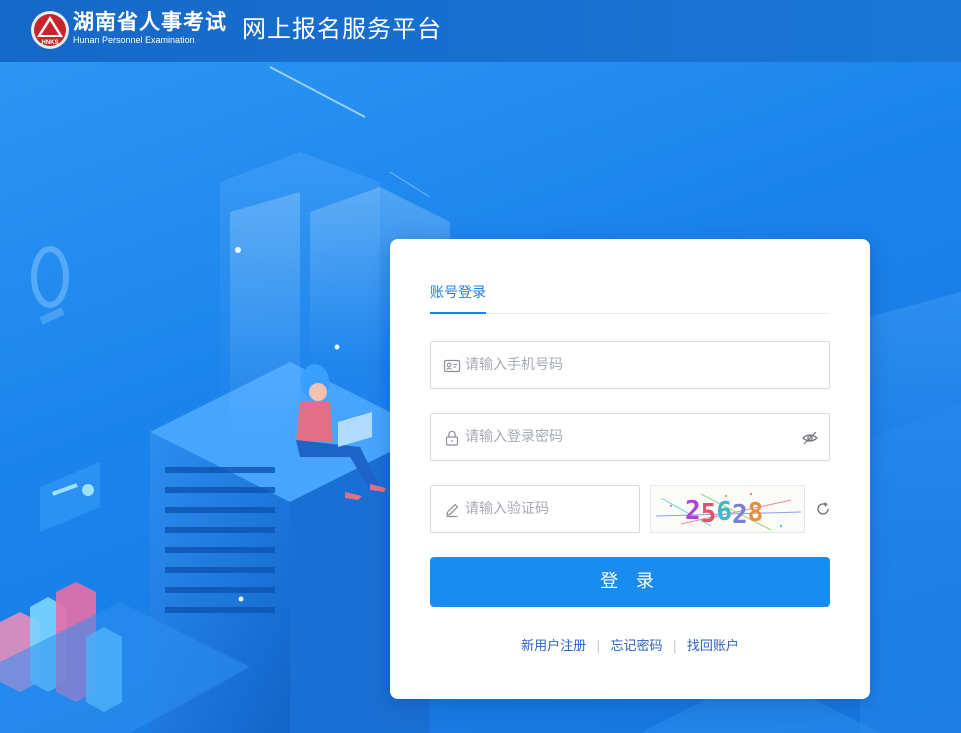  I want to click on captcha-image: 25628, so click(727, 509).